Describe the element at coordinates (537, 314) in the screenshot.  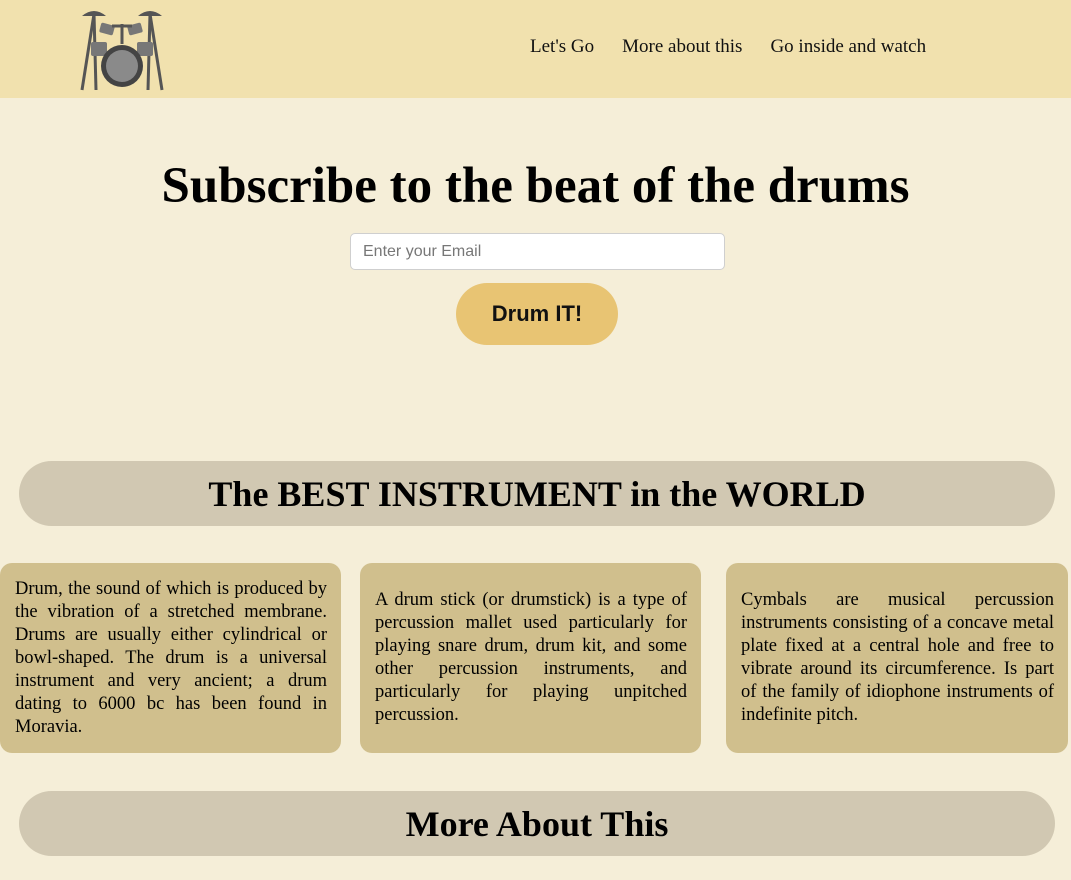
I see `subscribe-button: Drum IT!` at that location.